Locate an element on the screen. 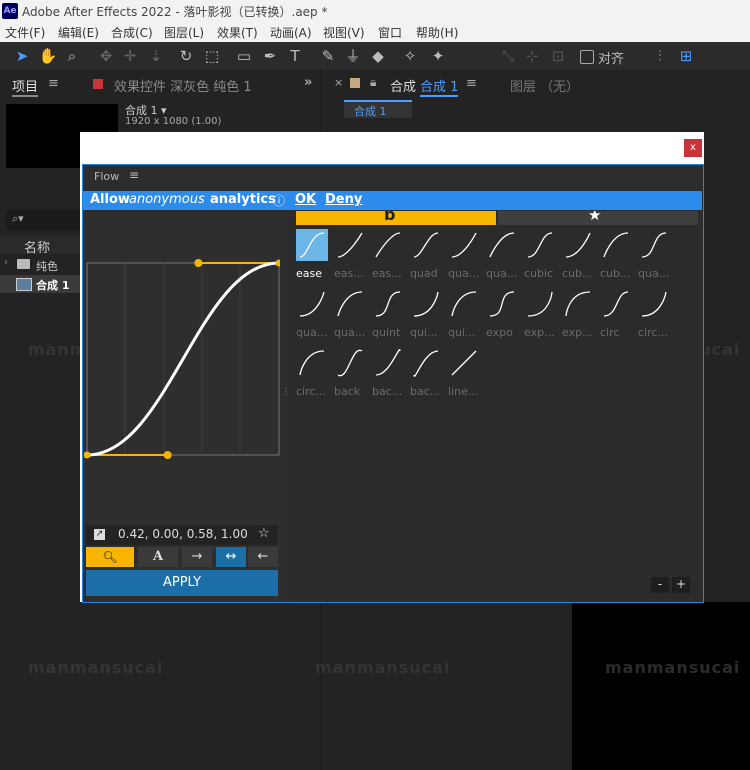 This screenshot has height=770, width=750. tab-default-presets: ɓ is located at coordinates (396, 218).